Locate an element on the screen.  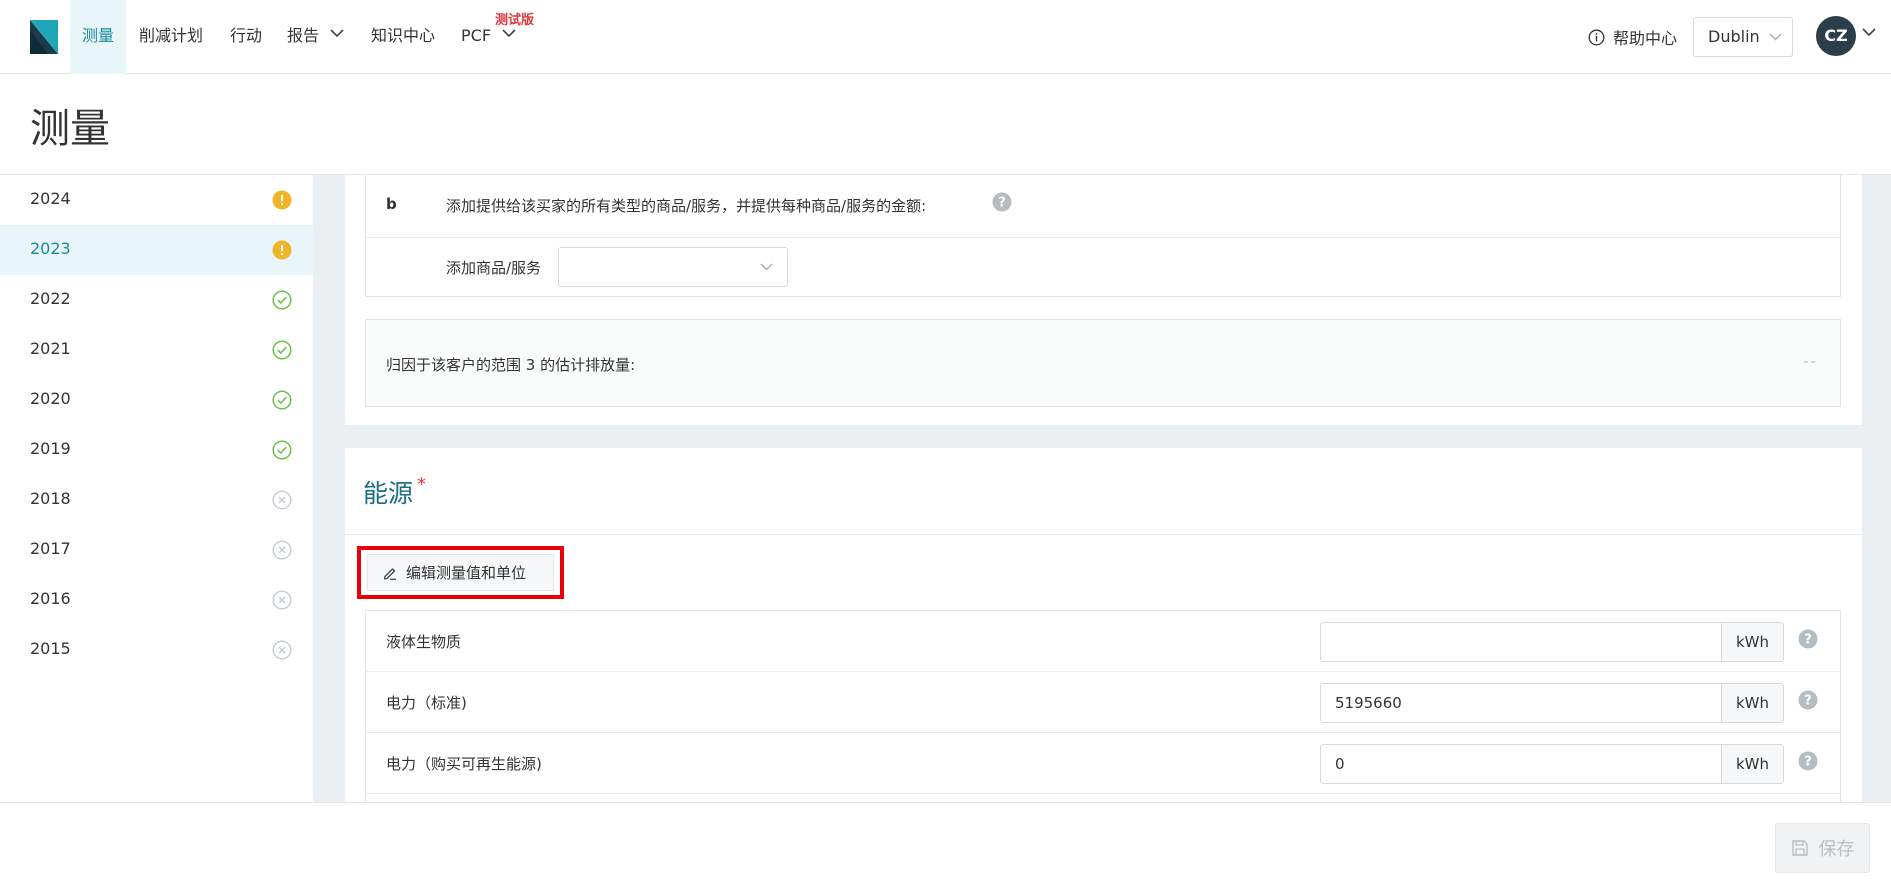
save-icon is located at coordinates (1799, 848).